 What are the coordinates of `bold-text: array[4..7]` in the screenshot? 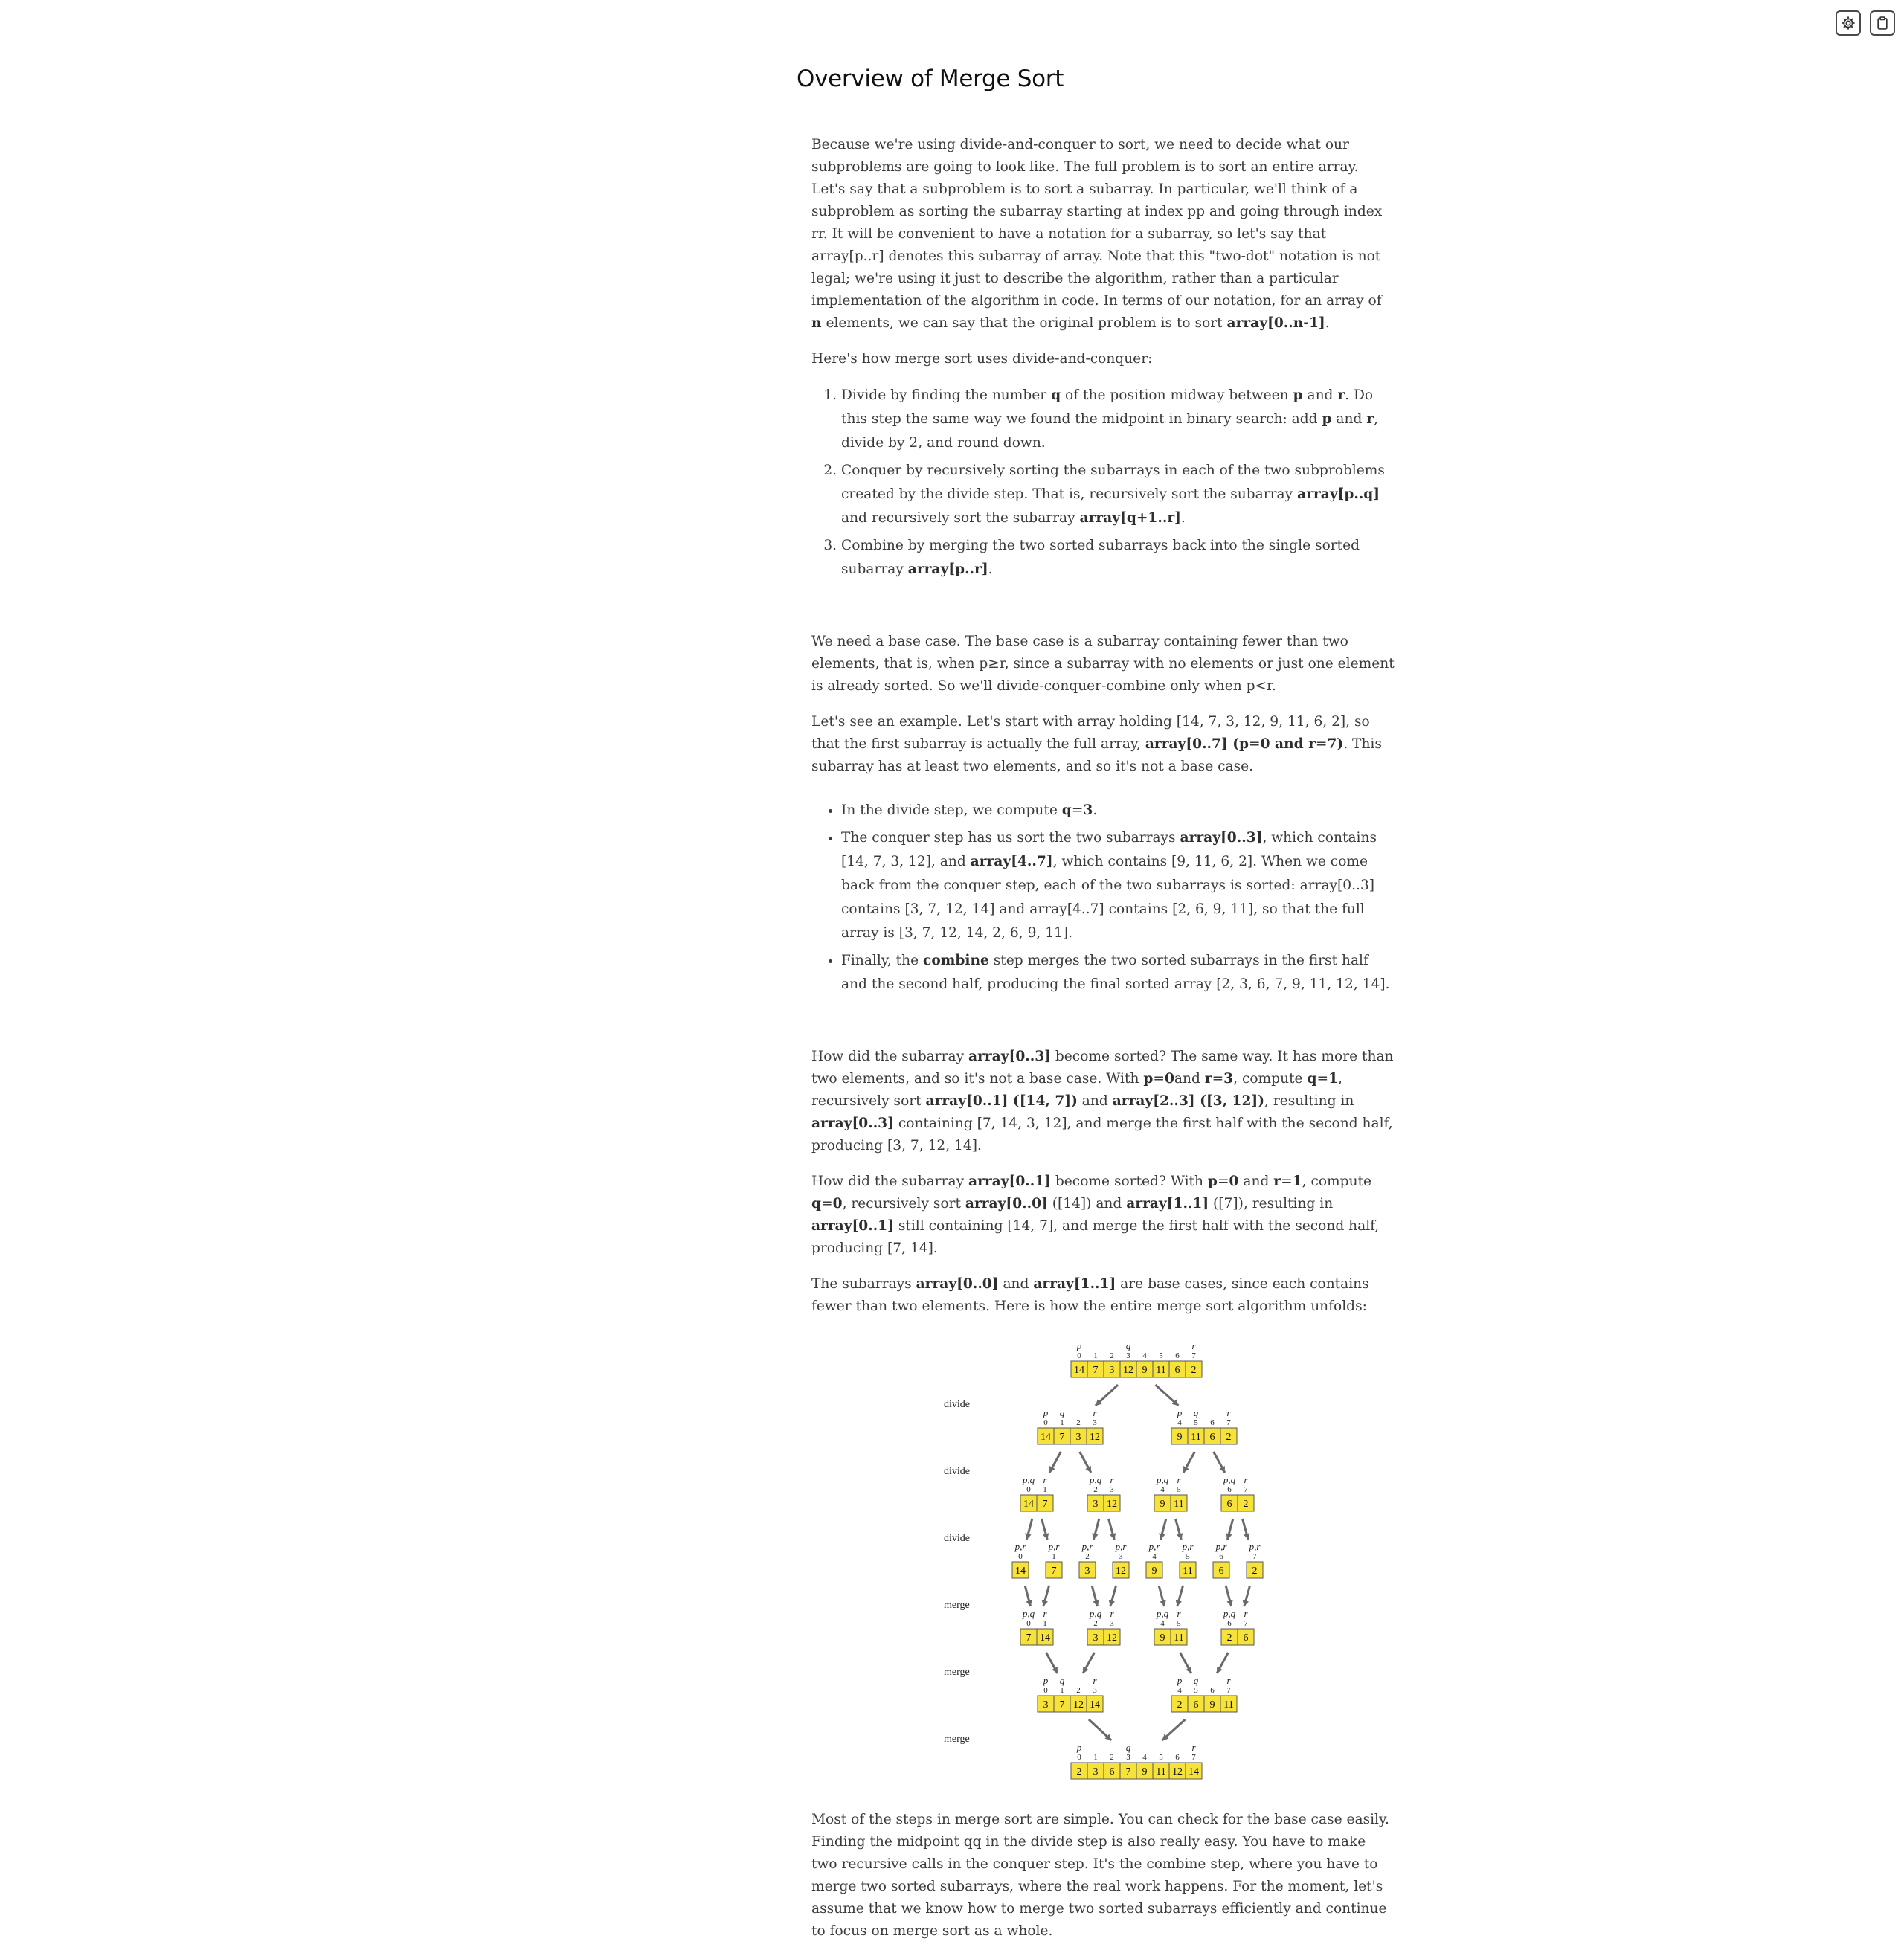 It's located at (1011, 861).